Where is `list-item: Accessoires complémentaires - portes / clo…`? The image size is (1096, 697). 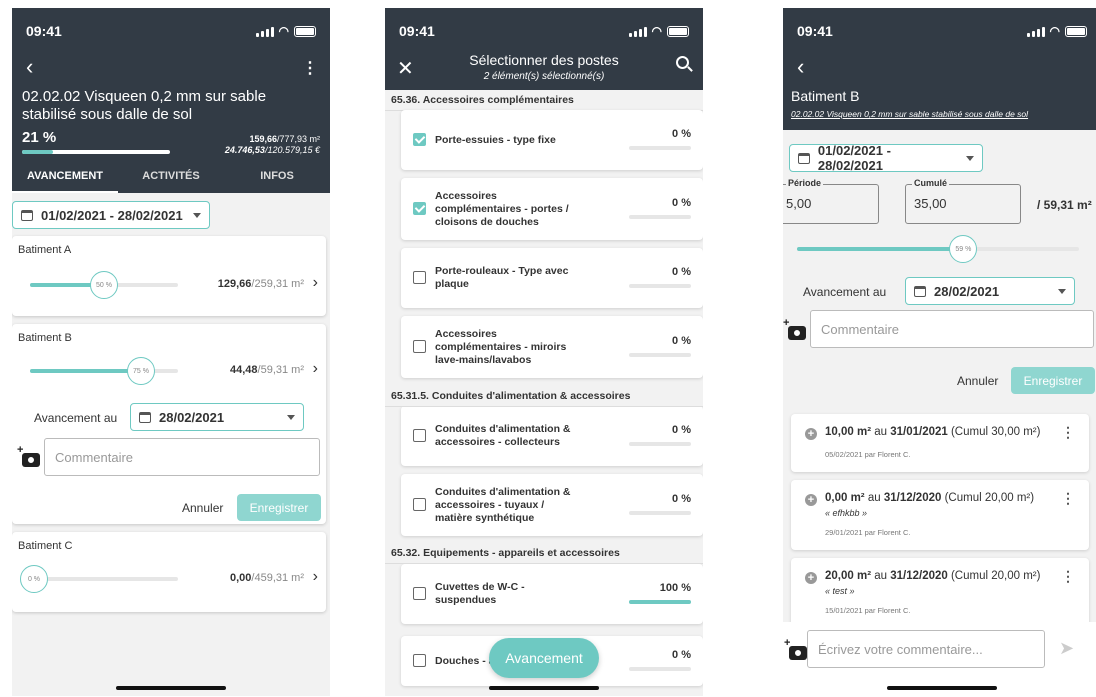 list-item: Accessoires complémentaires - portes / clo… is located at coordinates (552, 209).